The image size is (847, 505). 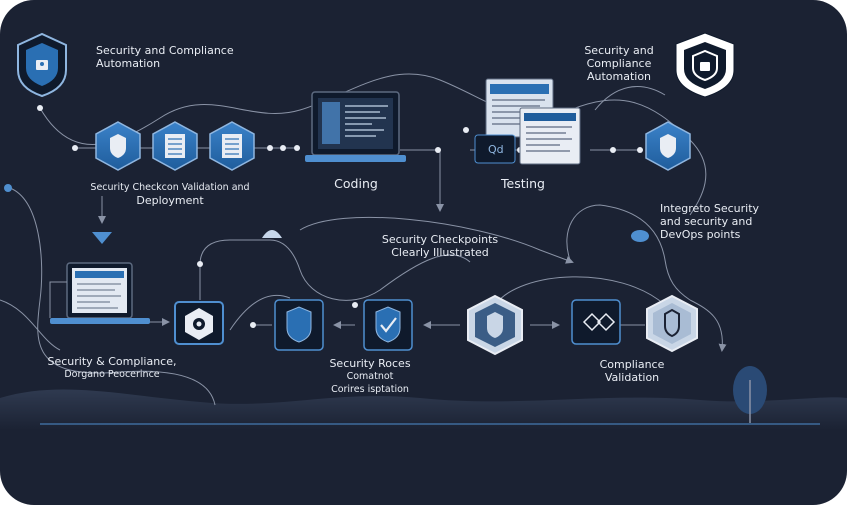 What do you see at coordinates (388, 325) in the screenshot?
I see `shield-check-box-icon` at bounding box center [388, 325].